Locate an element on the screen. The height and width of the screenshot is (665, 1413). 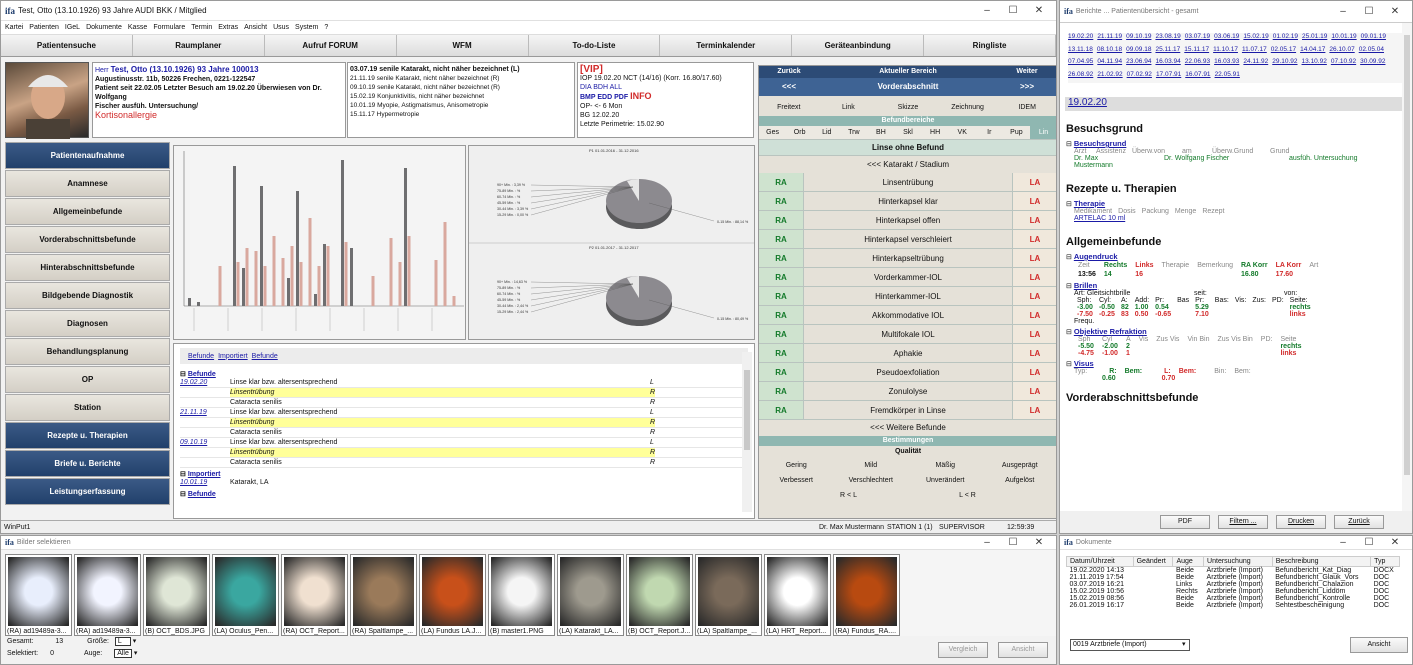
docs-close: ✕ is located at coordinates (1395, 542).